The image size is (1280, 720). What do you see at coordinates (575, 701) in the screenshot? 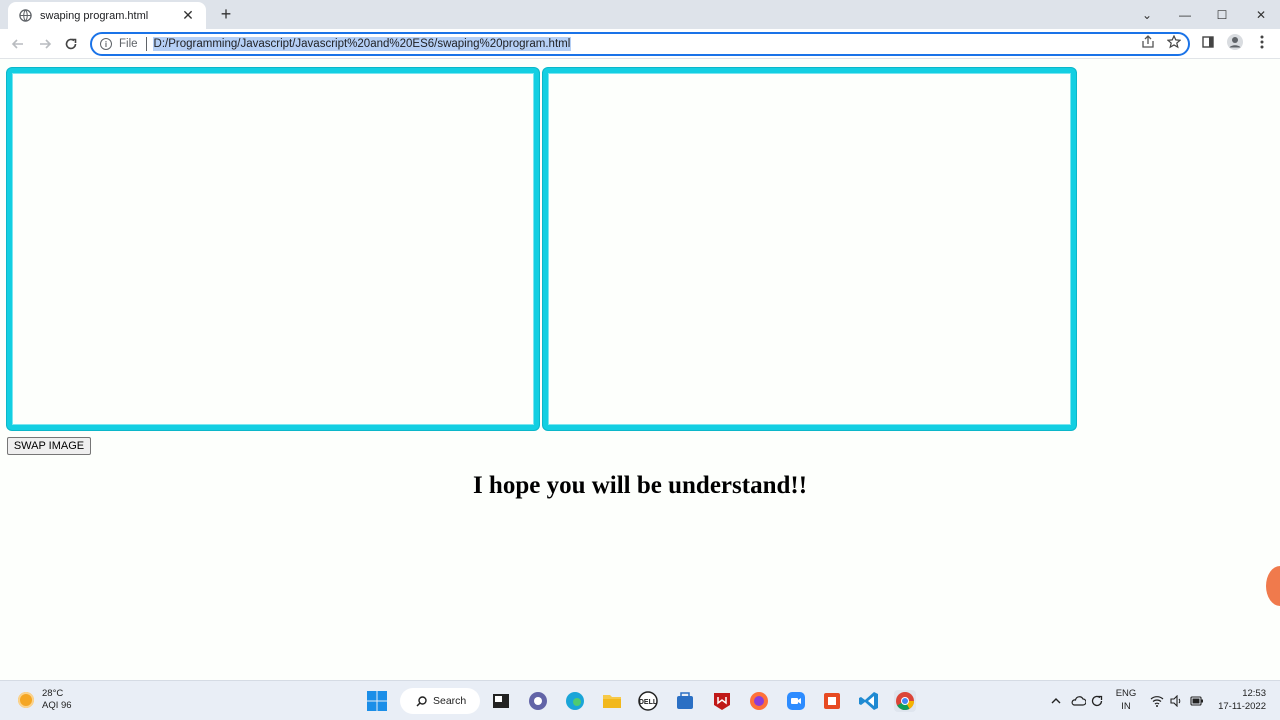
I see `edge-icon` at bounding box center [575, 701].